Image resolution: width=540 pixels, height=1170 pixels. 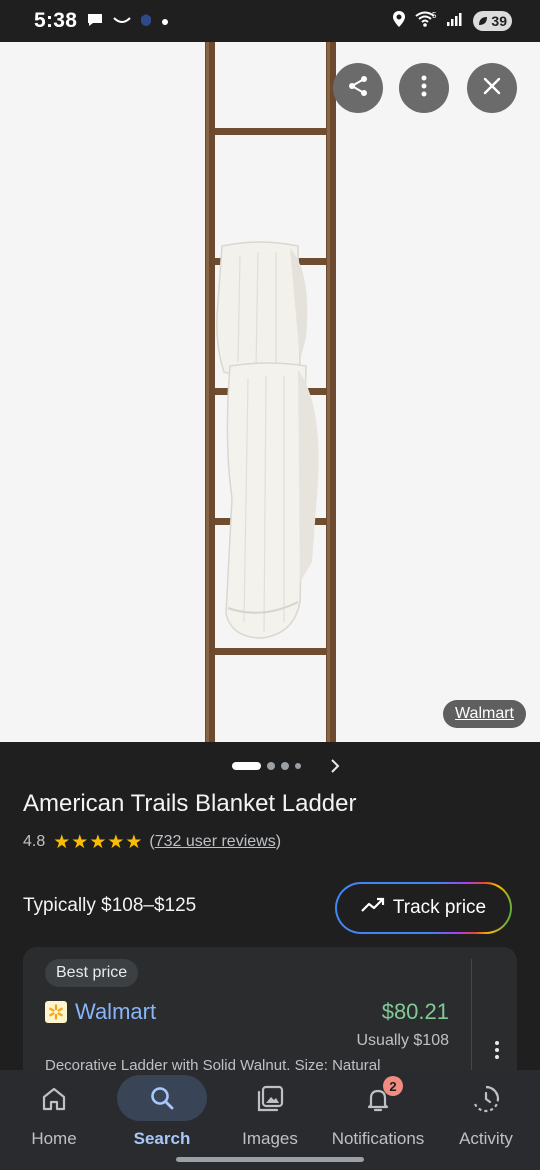 What do you see at coordinates (415, 1011) in the screenshot?
I see `offer-price: $80.21` at bounding box center [415, 1011].